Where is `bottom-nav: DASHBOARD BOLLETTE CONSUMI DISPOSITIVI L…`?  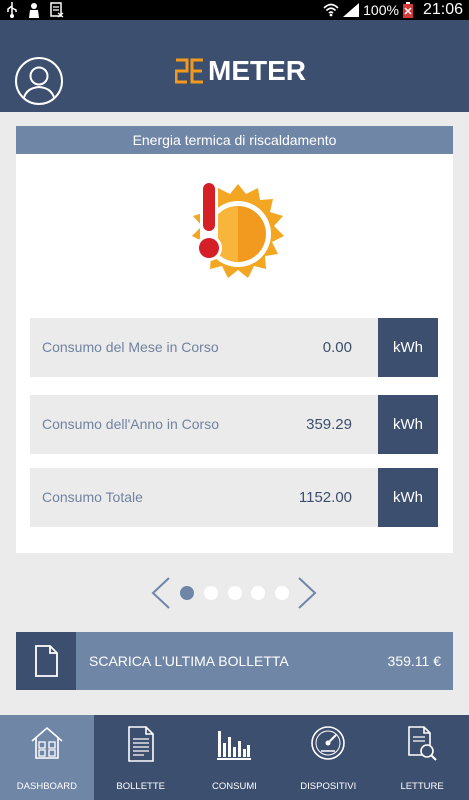
bottom-nav: DASHBOARD BOLLETTE CONSUMI DISPOSITIVI L… is located at coordinates (234, 757).